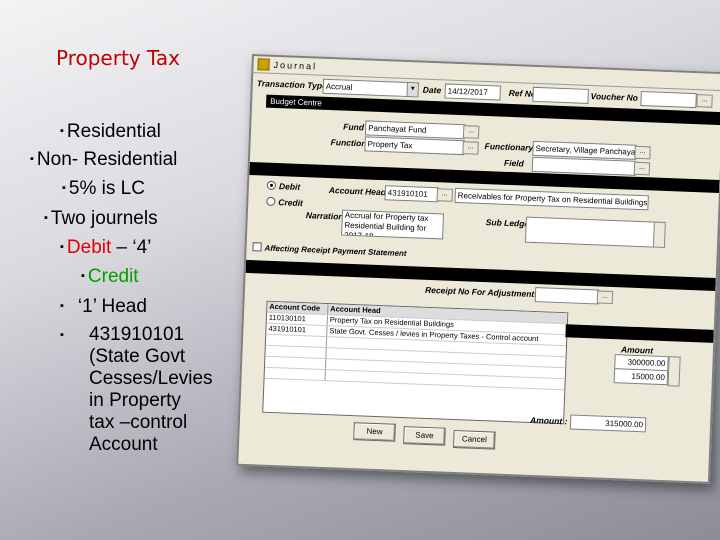 Image resolution: width=720 pixels, height=540 pixels. What do you see at coordinates (639, 333) in the screenshot?
I see `grid-top-bar` at bounding box center [639, 333].